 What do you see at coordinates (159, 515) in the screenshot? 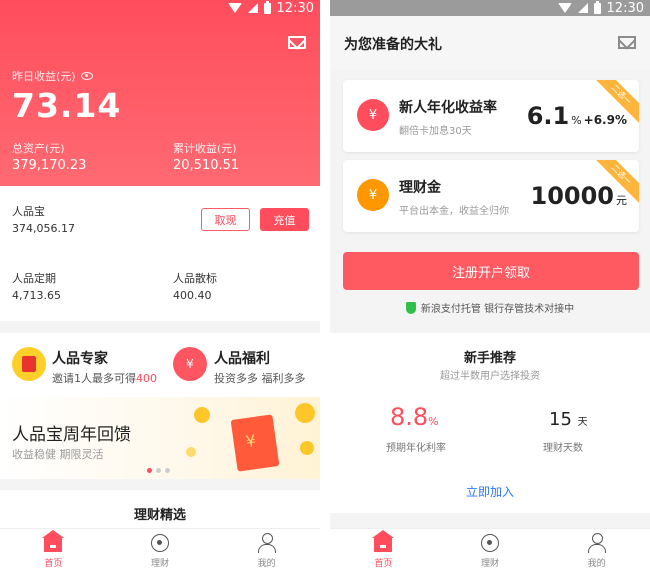
I see `picks-title: 理财精选` at bounding box center [159, 515].